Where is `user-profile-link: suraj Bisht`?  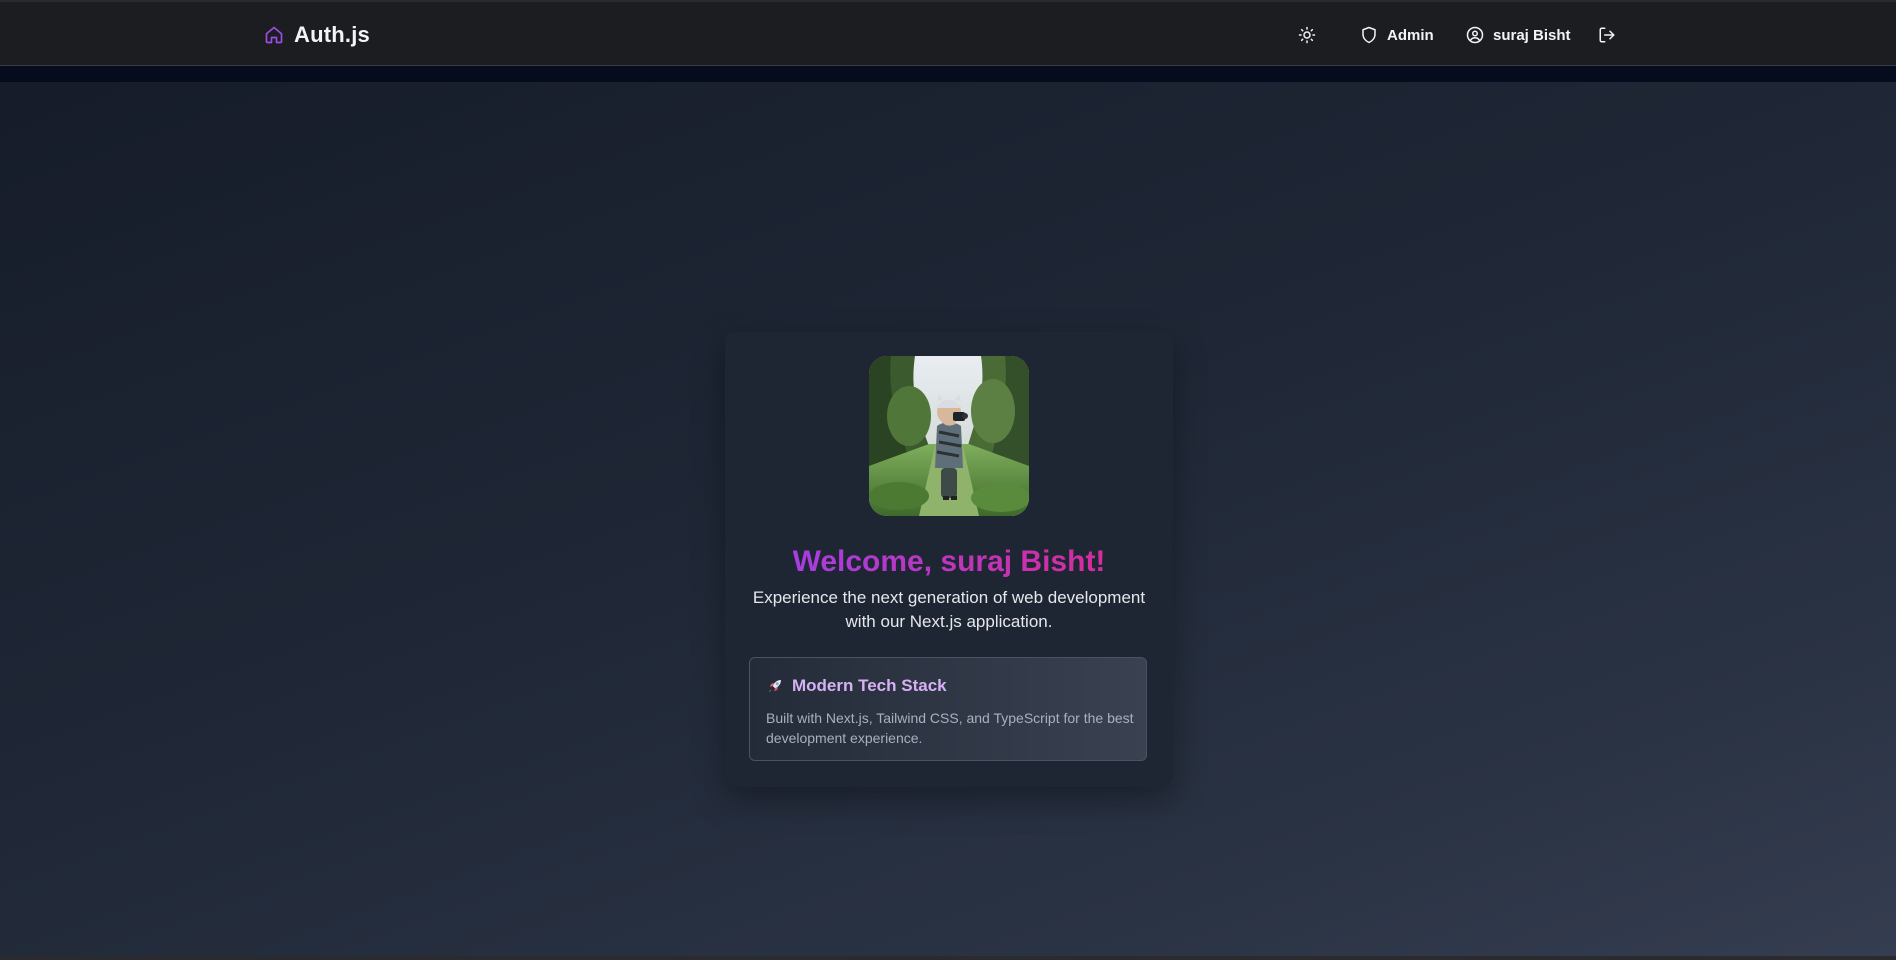
user-profile-link: suraj Bisht is located at coordinates (1518, 35).